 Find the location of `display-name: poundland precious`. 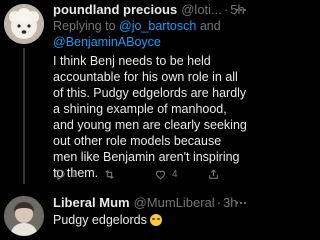

display-name: poundland precious is located at coordinates (115, 10).